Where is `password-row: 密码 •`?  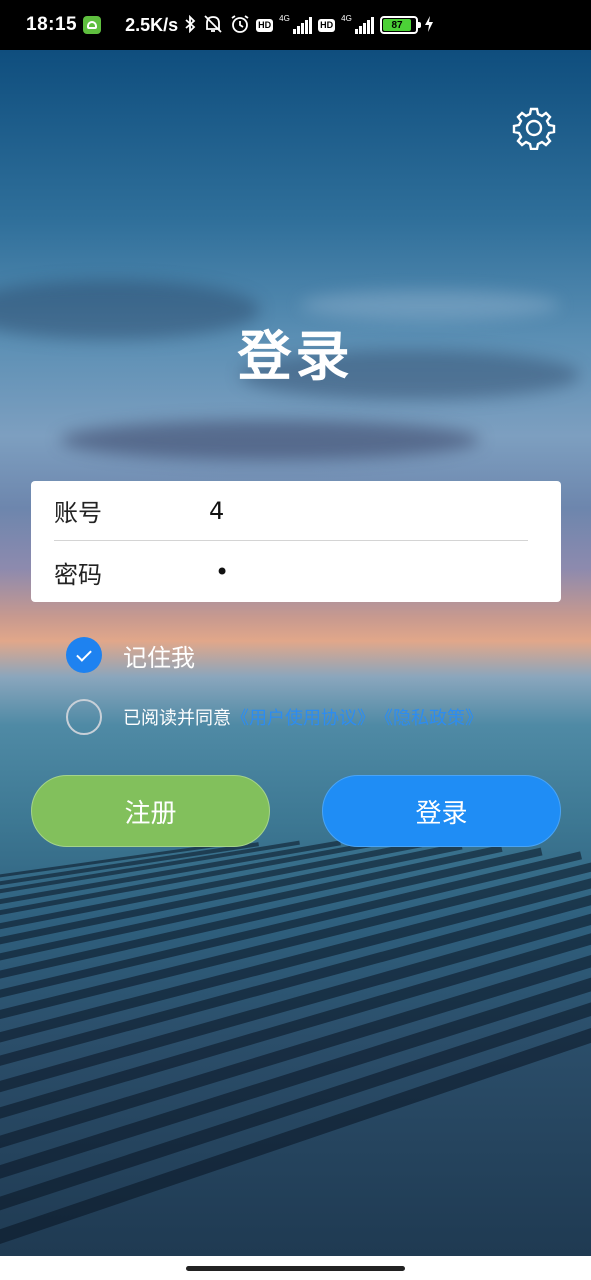 password-row: 密码 • is located at coordinates (291, 572).